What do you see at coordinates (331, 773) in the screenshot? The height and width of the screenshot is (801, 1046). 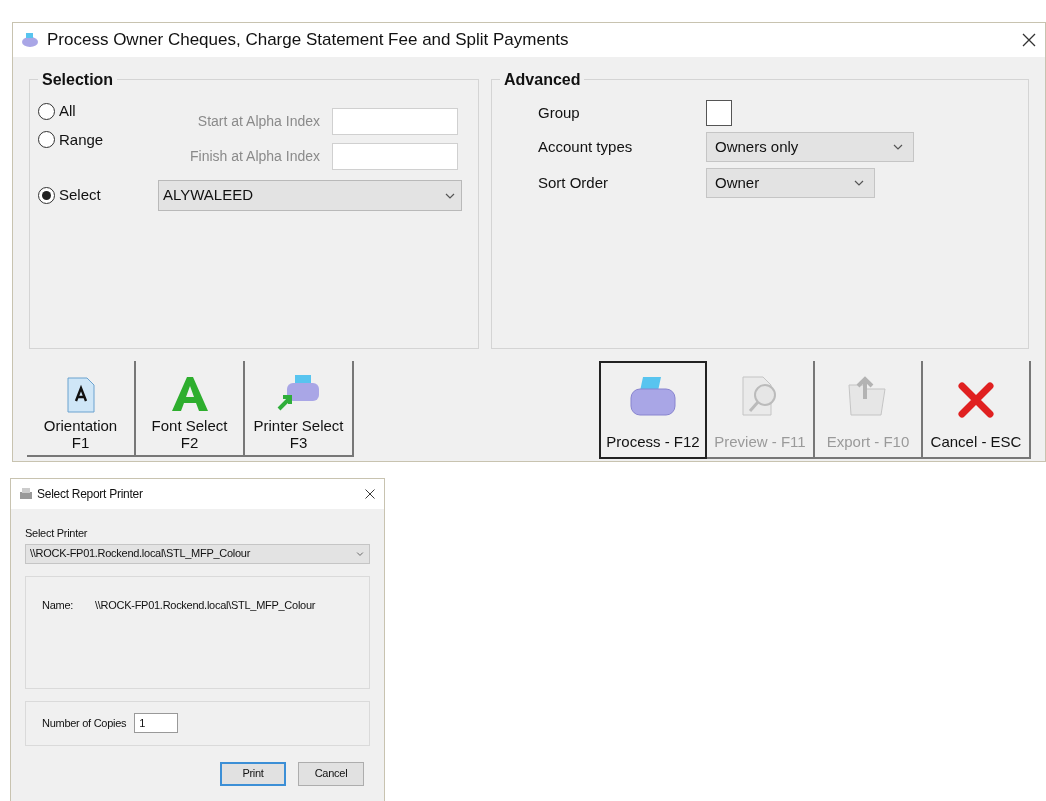 I see `dialog-button: Cancel` at bounding box center [331, 773].